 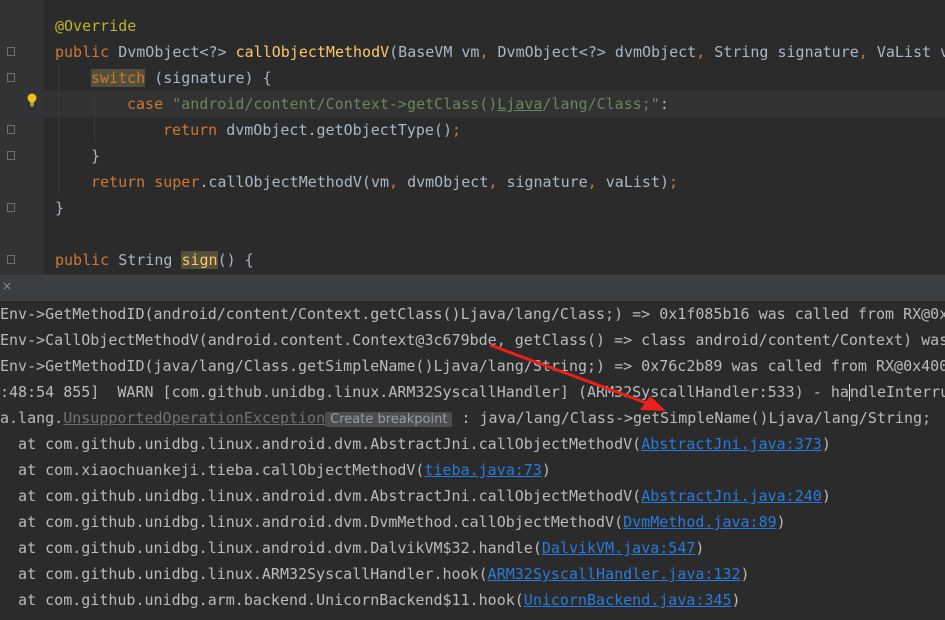 I want to click on code-token: "android/content/Context->getClass(), so click(x=335, y=104).